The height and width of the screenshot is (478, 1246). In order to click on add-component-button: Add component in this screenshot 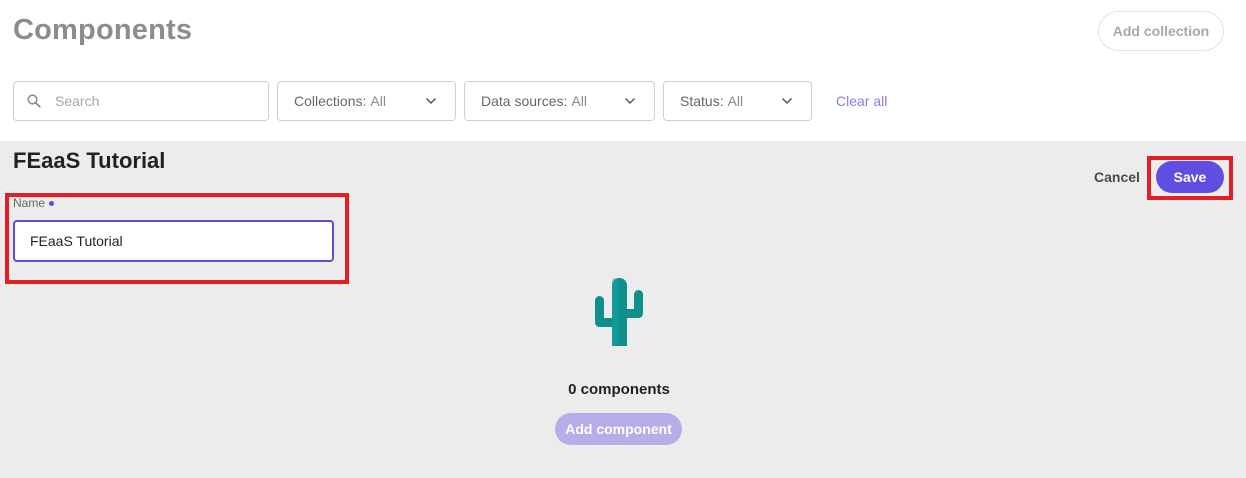, I will do `click(618, 429)`.